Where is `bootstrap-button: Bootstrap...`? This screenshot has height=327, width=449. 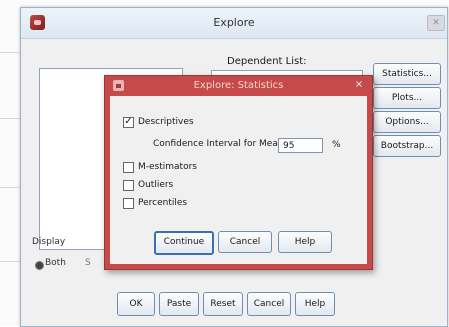
bootstrap-button: Bootstrap... is located at coordinates (407, 146).